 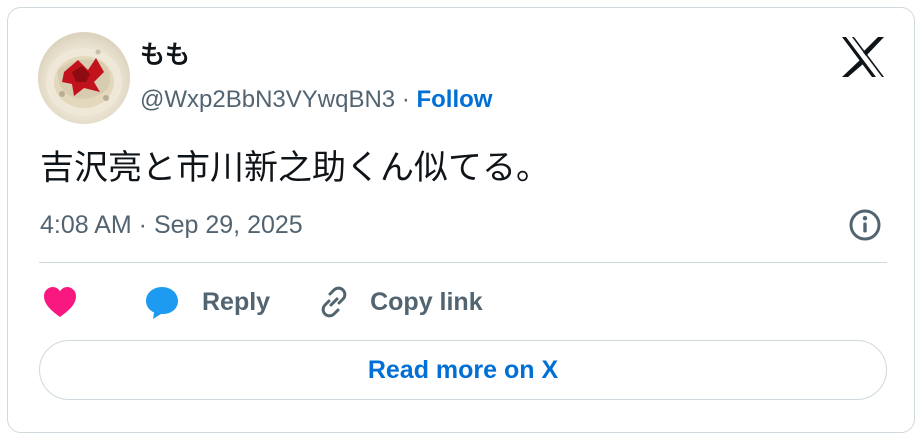 What do you see at coordinates (165, 55) in the screenshot?
I see `display-name: もも` at bounding box center [165, 55].